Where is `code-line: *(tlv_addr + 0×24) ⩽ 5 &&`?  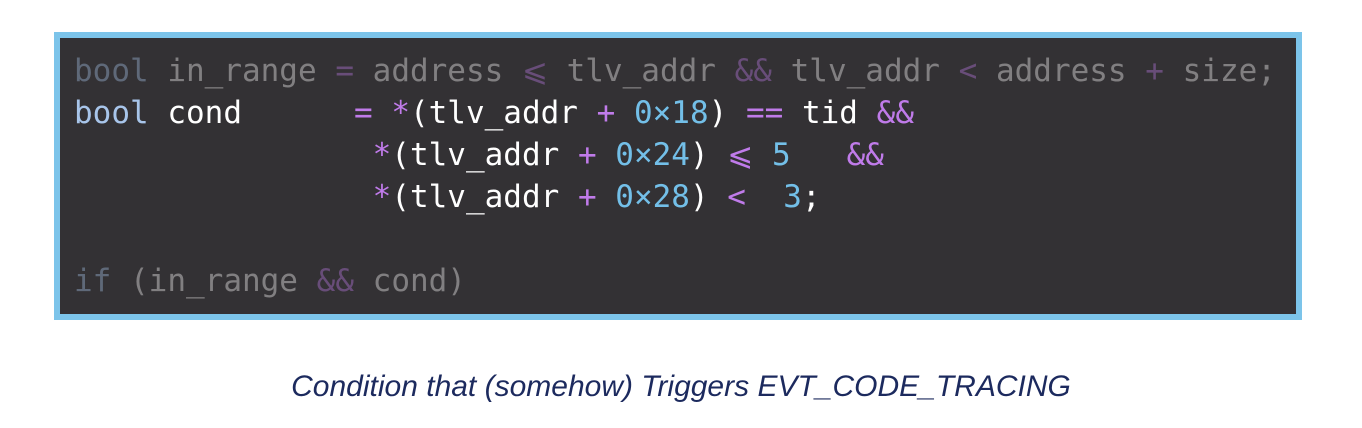
code-line: *(tlv_addr + 0×24) ⩽ 5 && is located at coordinates (675, 155).